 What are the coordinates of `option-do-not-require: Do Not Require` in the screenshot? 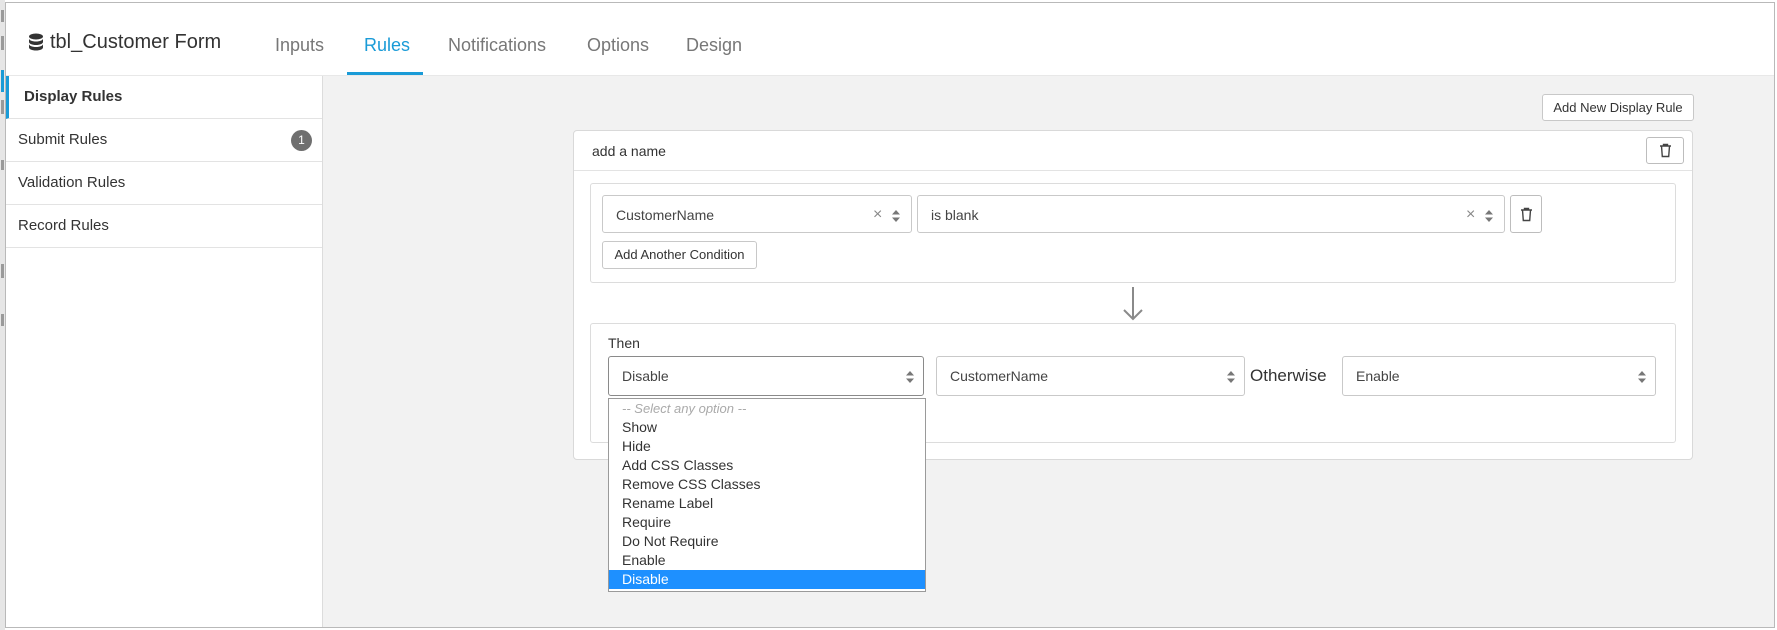 It's located at (767, 541).